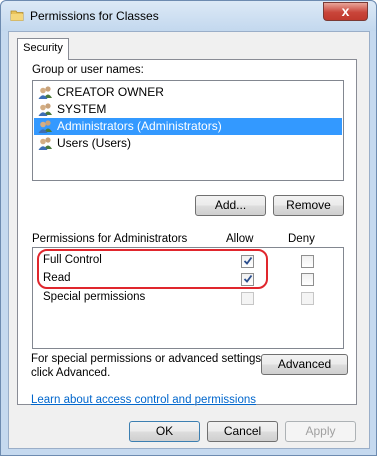 This screenshot has width=377, height=456. What do you see at coordinates (301, 239) in the screenshot?
I see `deny-column-header: Deny` at bounding box center [301, 239].